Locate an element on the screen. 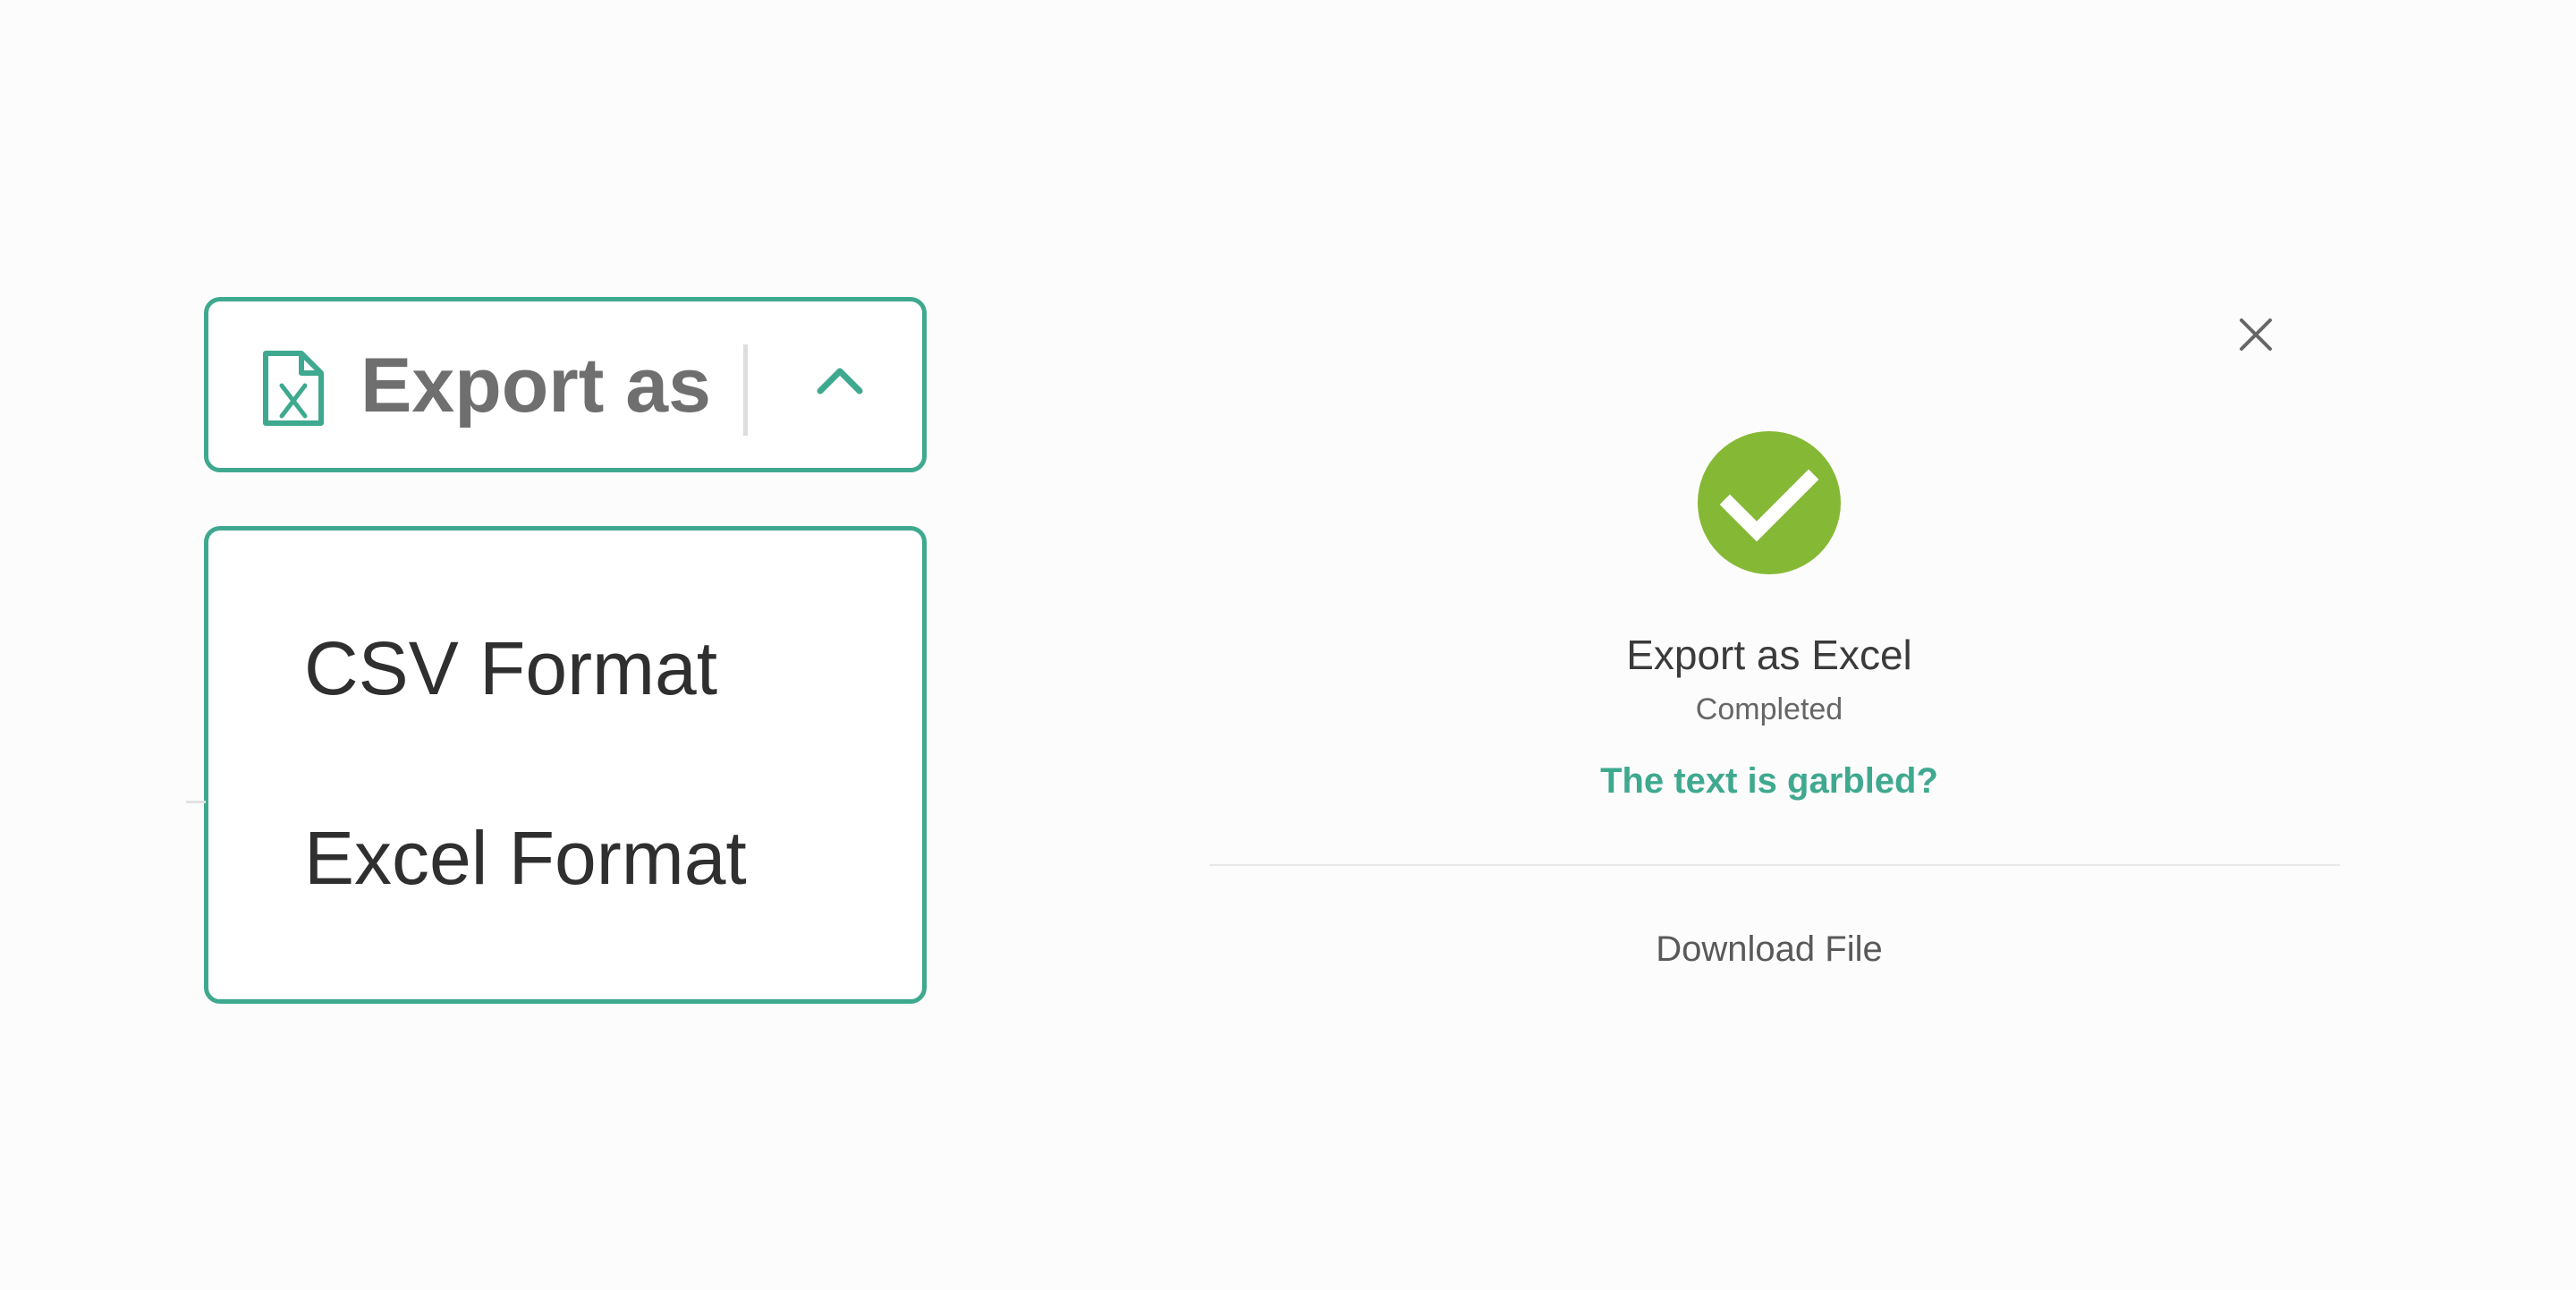 The image size is (2576, 1290). dialog-divider is located at coordinates (1774, 865).